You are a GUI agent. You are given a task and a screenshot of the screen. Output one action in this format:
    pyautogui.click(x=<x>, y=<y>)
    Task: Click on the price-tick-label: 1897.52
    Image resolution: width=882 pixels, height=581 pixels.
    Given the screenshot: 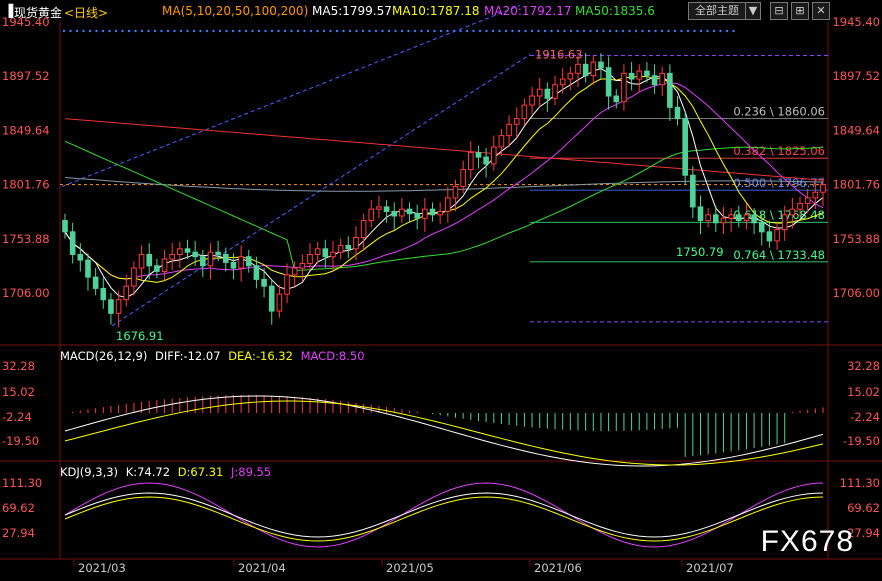 What is the action you would take?
    pyautogui.click(x=856, y=76)
    